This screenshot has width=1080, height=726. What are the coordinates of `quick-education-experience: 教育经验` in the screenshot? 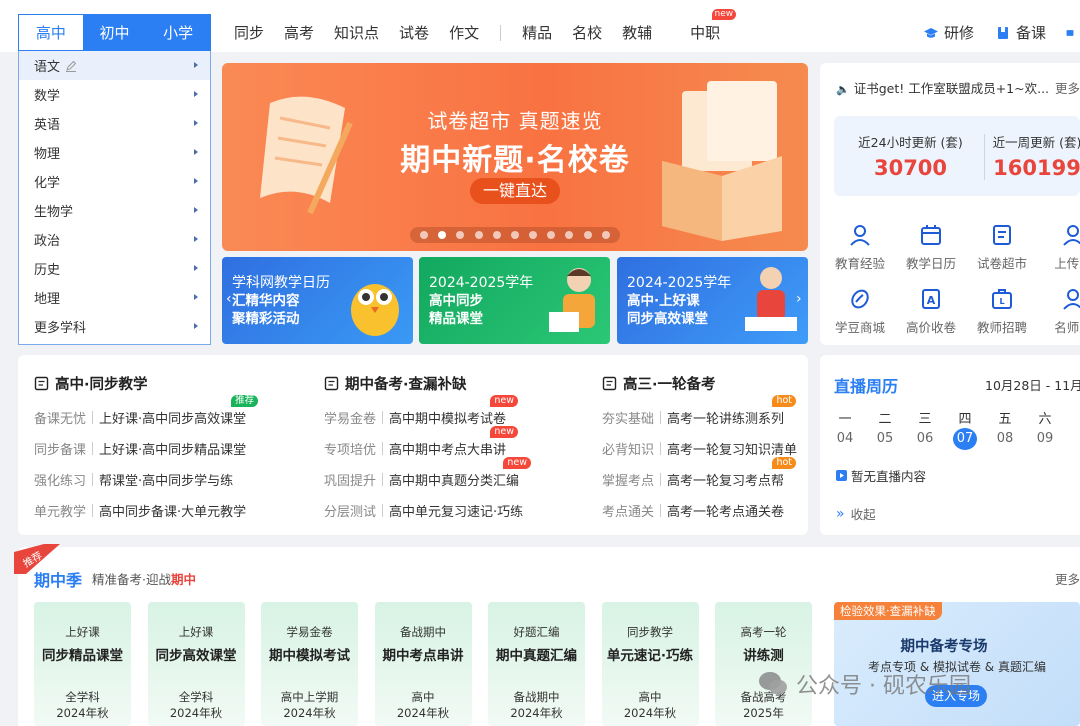 It's located at (860, 247).